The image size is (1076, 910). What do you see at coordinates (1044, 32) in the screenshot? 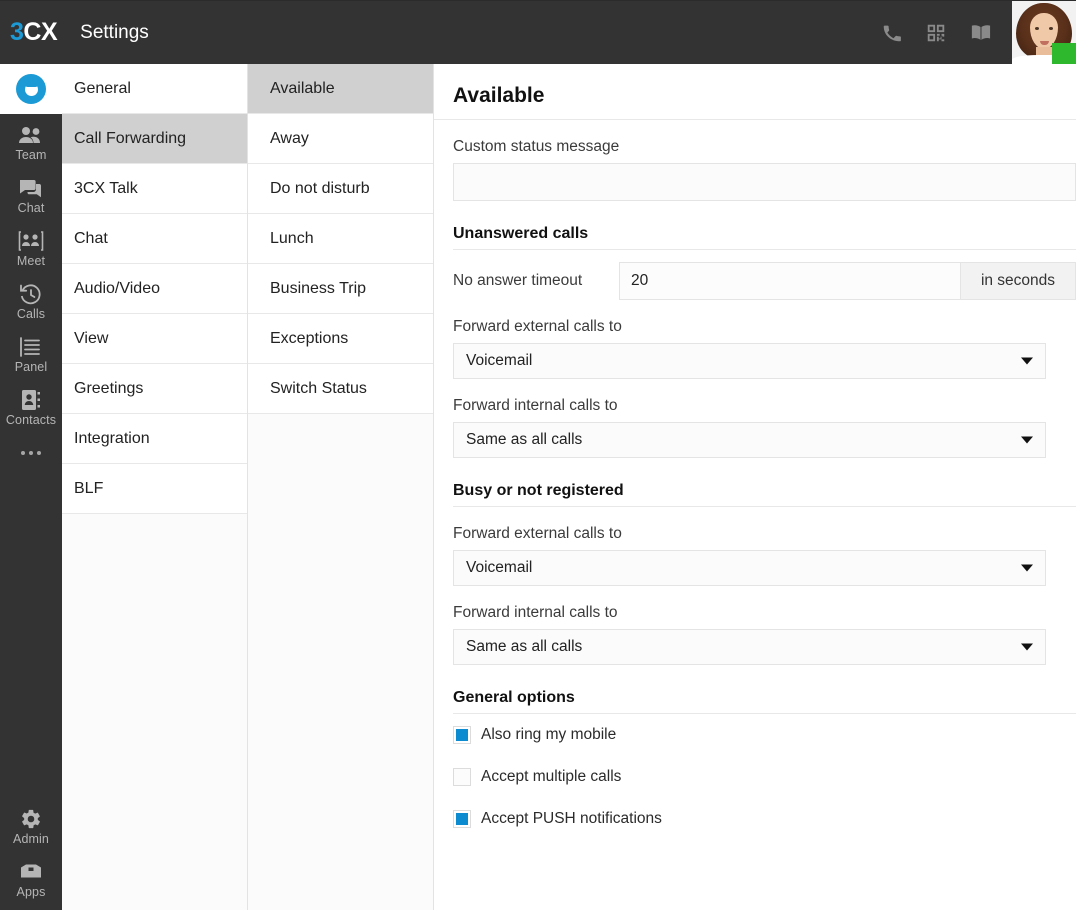
I see `avatar` at bounding box center [1044, 32].